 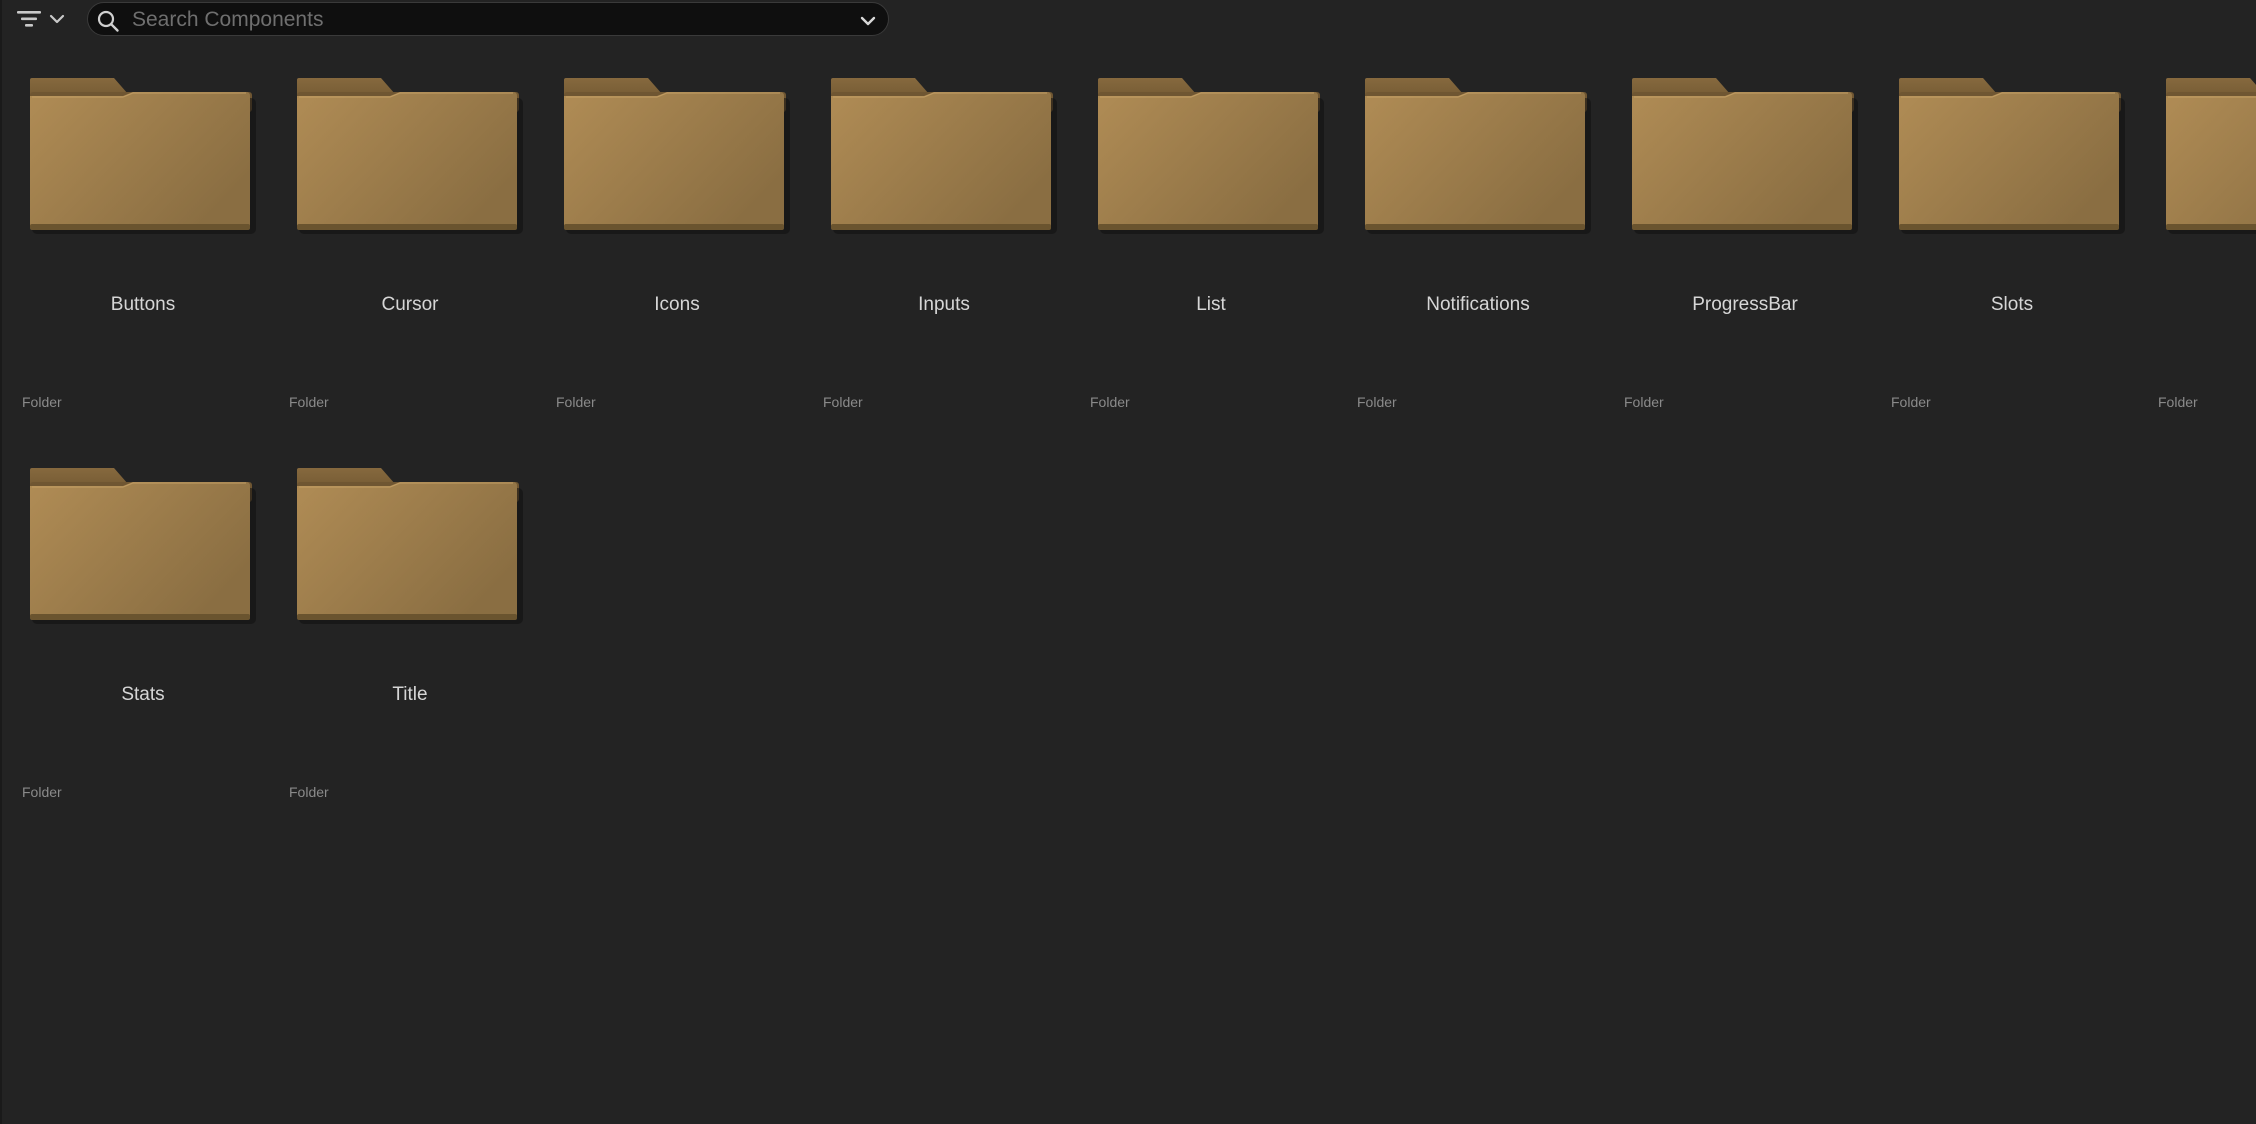 I want to click on folder-name: Inputs, so click(x=944, y=304).